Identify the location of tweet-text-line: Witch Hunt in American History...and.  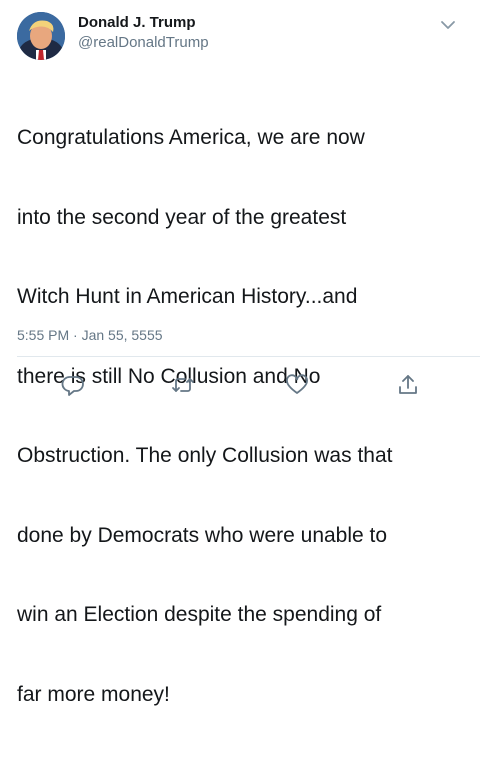
(187, 296).